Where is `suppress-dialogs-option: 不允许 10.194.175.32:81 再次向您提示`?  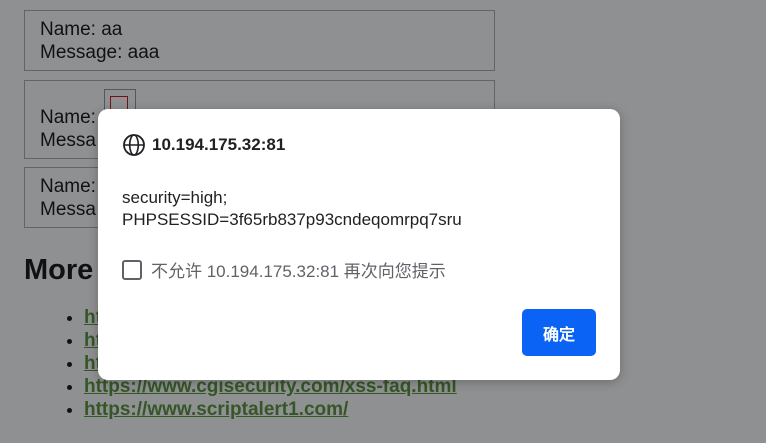
suppress-dialogs-option: 不允许 10.194.175.32:81 再次向您提示 is located at coordinates (284, 269).